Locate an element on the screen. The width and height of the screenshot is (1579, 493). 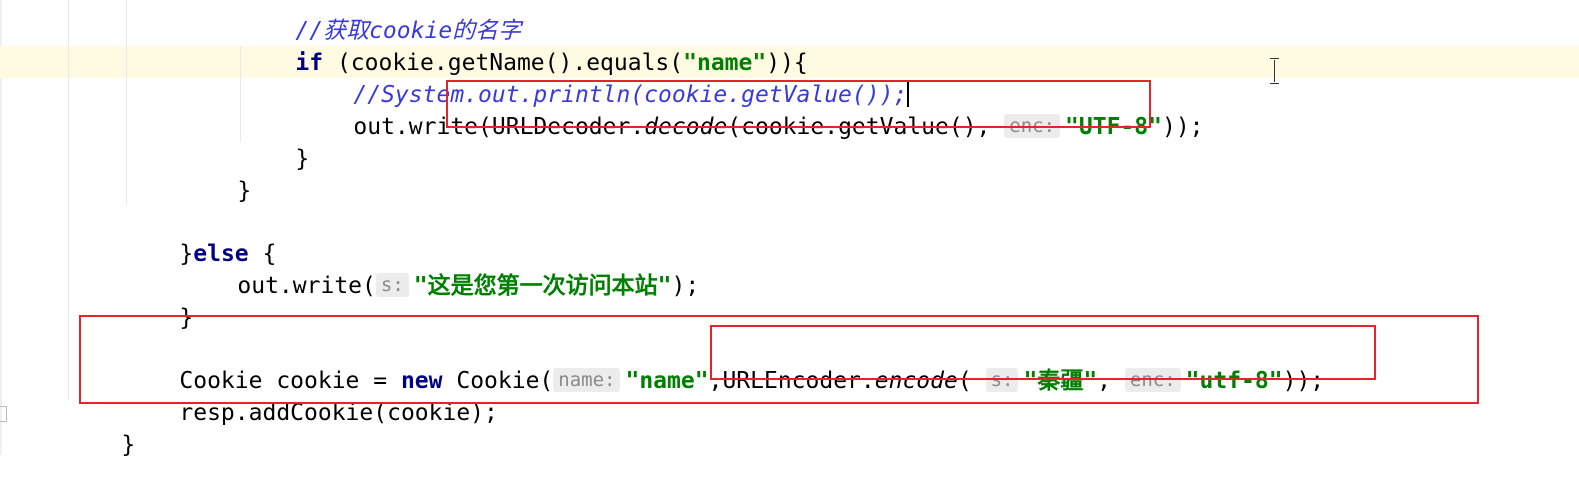
highlight-box-decode is located at coordinates (798, 104).